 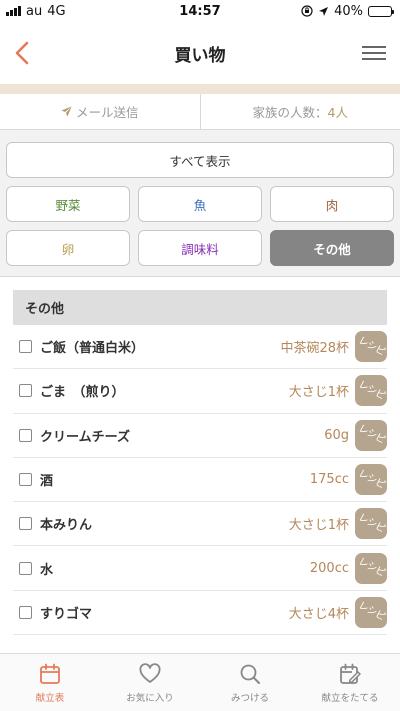 I want to click on item-quantity: 200cc, so click(x=329, y=568).